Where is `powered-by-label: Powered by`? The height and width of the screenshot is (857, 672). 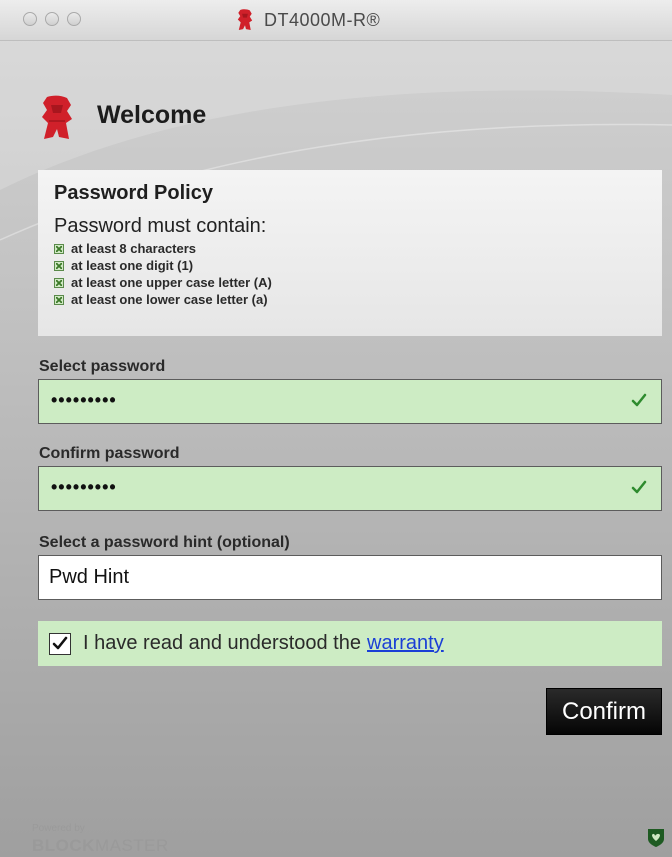
powered-by-label: Powered by is located at coordinates (58, 828).